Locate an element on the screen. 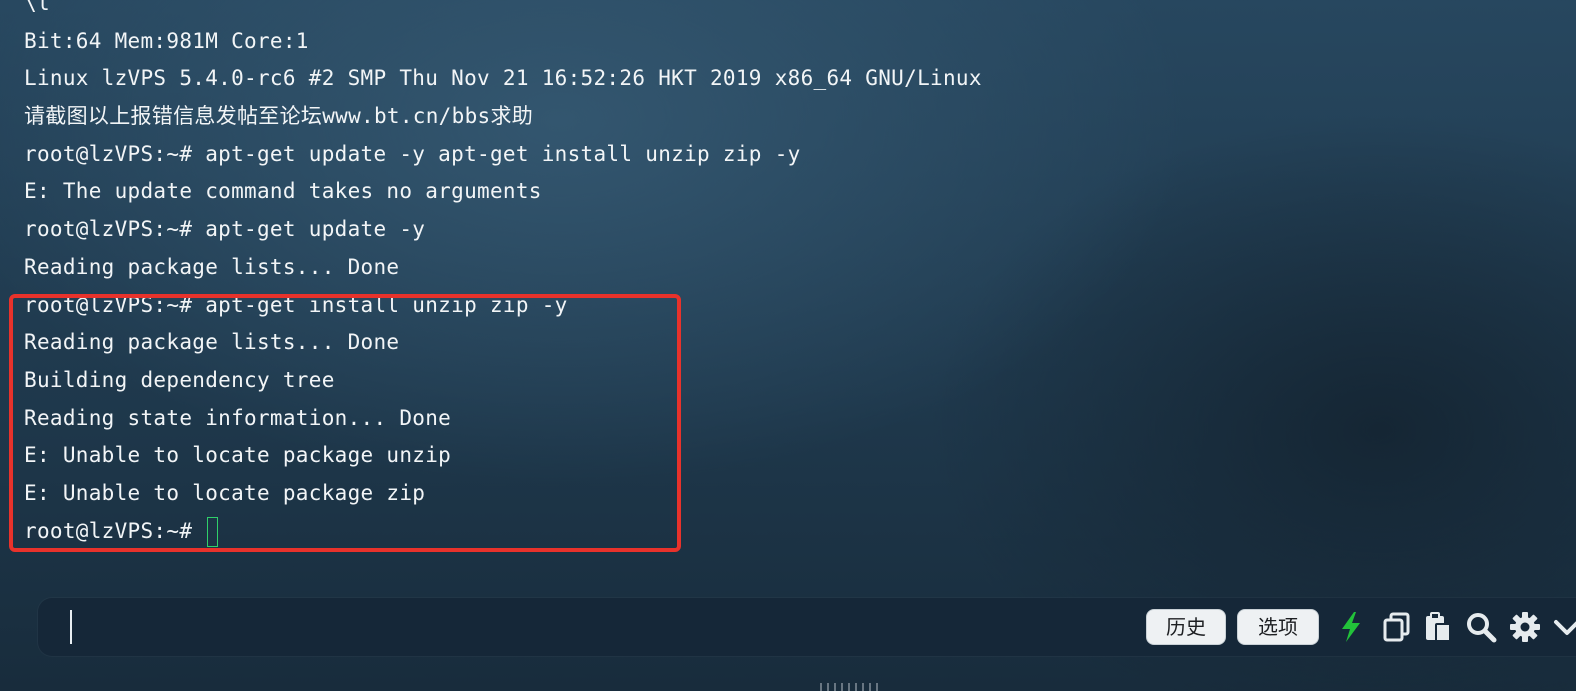  terminal-line: Bit:64 Mem:981M Core:1 is located at coordinates (166, 40).